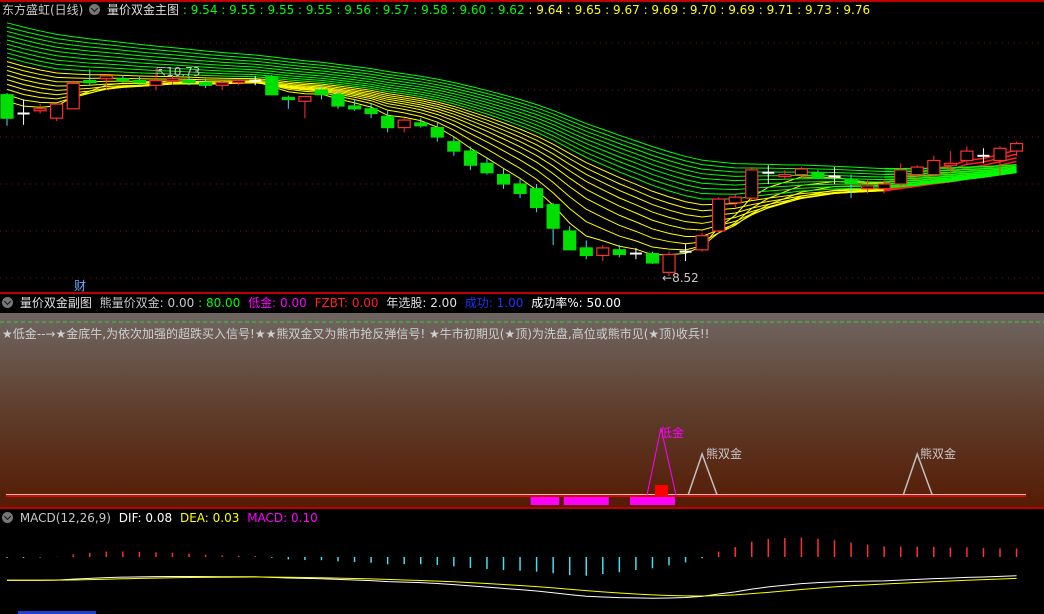 The image size is (1044, 614). I want to click on high-price-label: ⇱10.73, so click(178, 72).